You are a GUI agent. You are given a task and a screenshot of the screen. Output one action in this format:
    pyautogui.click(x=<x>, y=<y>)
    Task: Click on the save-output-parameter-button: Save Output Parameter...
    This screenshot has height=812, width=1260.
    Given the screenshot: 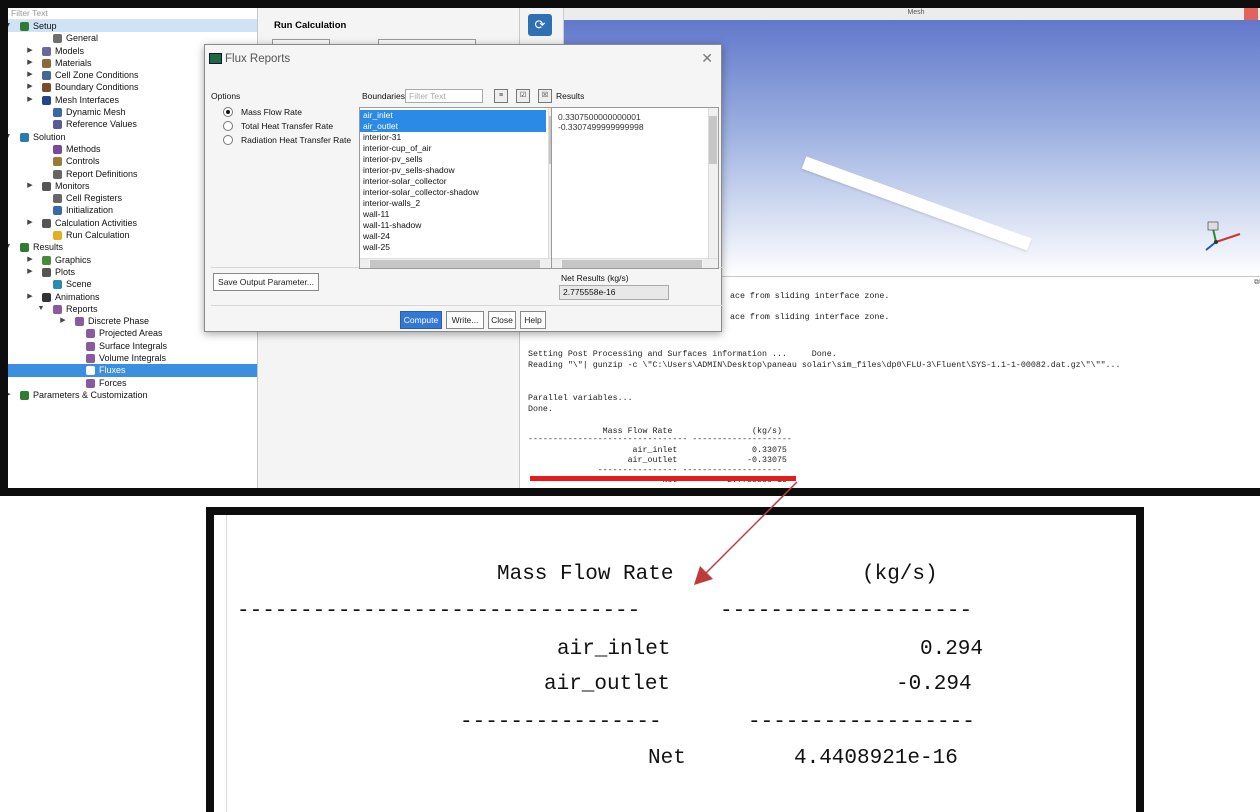 What is the action you would take?
    pyautogui.click(x=266, y=282)
    